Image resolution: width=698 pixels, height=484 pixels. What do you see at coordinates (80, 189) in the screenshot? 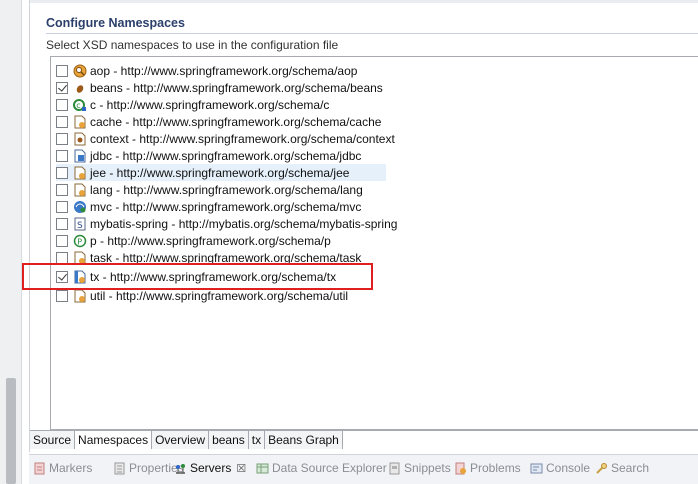
I see `lang-icon` at bounding box center [80, 189].